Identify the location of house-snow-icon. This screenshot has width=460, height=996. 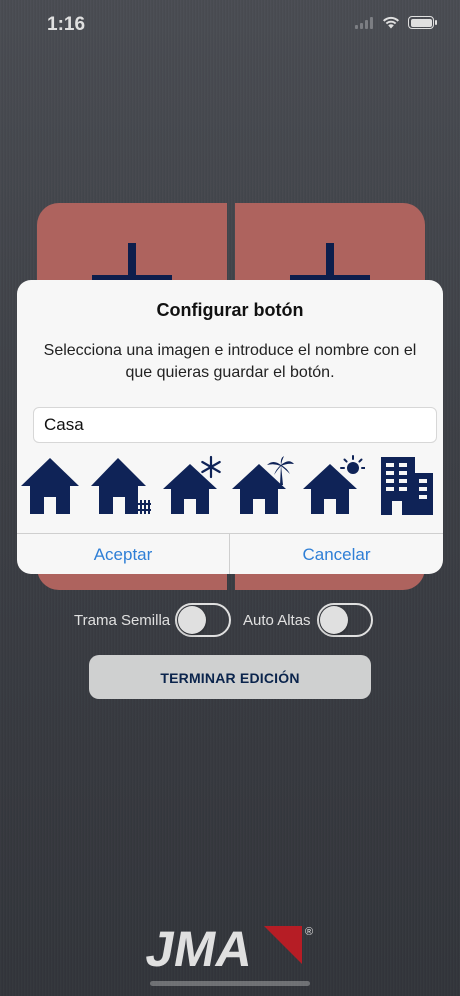
(192, 486).